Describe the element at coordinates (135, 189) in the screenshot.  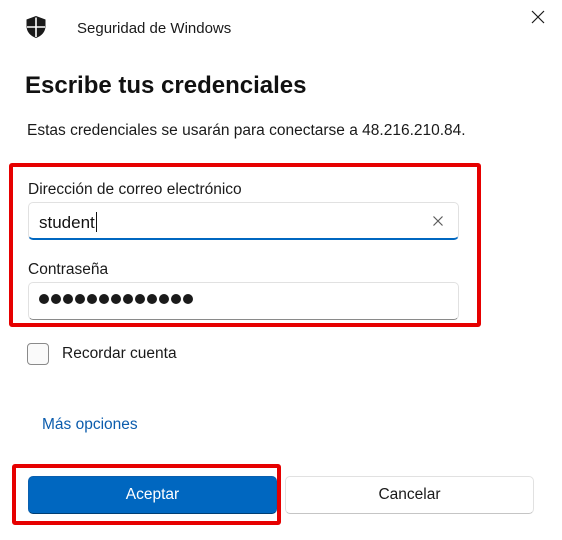
I see `email-label: Dirección de correo electrónico` at that location.